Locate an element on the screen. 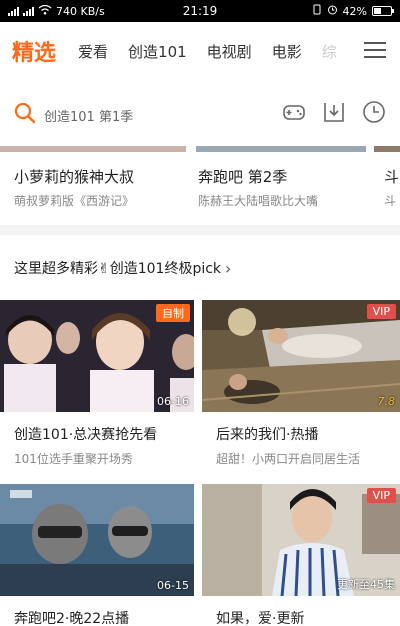 This screenshot has width=400, height=626. prev-card-title-1: 小萝莉的猴神大叔 is located at coordinates (74, 176).